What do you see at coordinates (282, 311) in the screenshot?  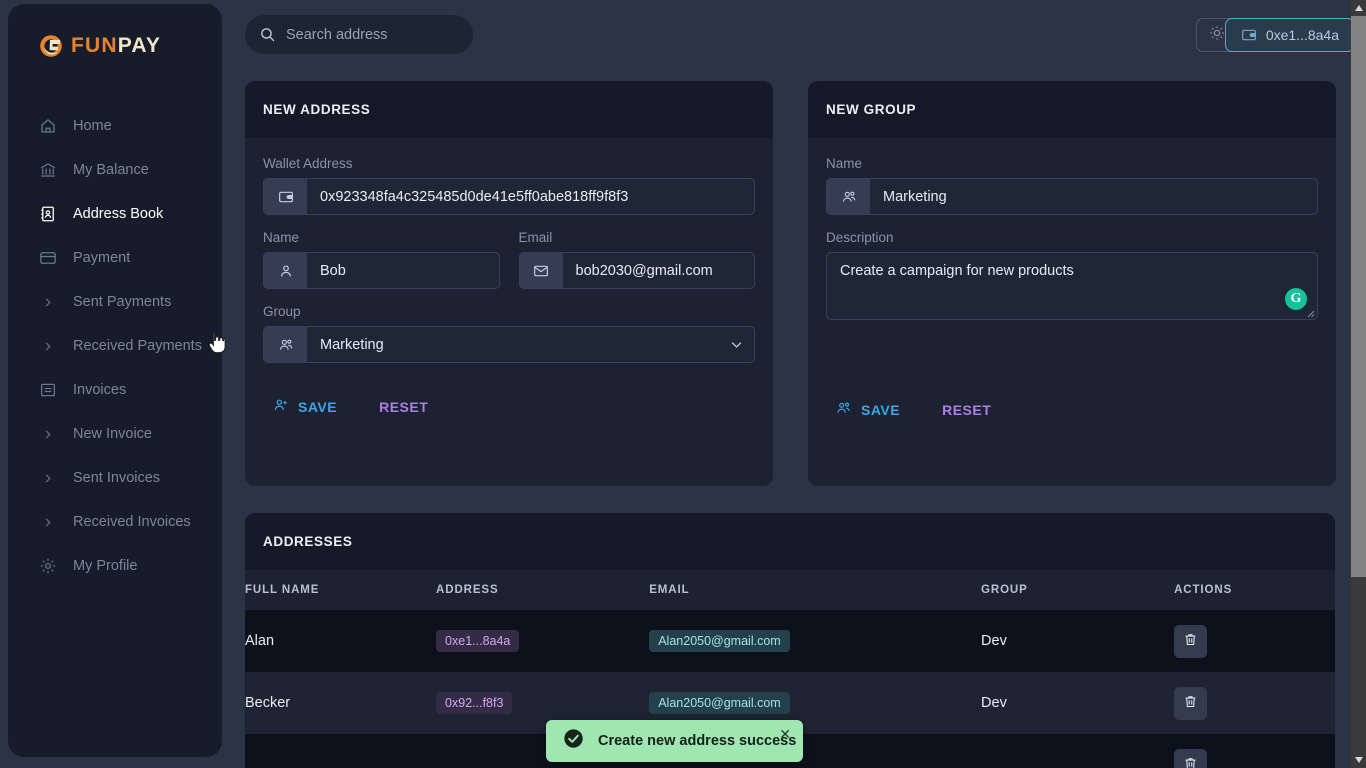 I see `group-label: Group` at bounding box center [282, 311].